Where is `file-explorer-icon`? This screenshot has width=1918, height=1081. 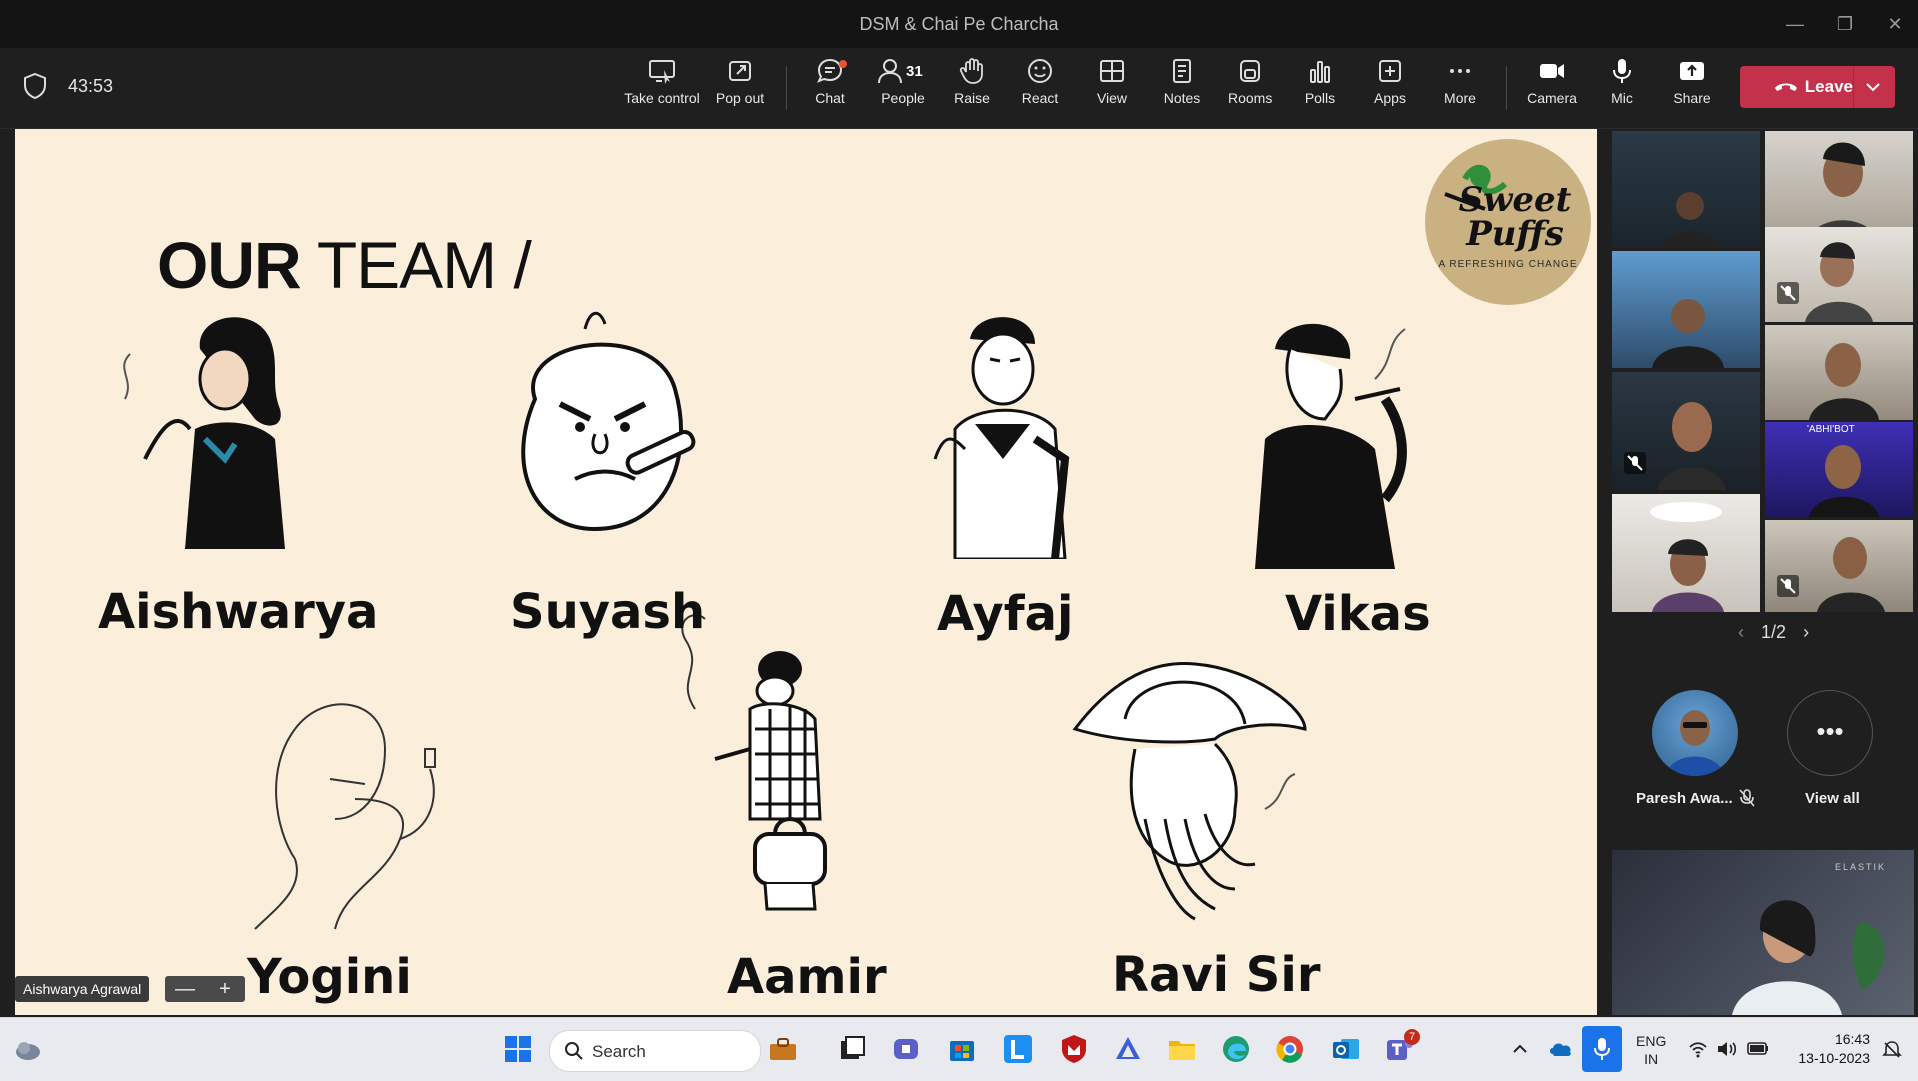
file-explorer-icon is located at coordinates (1182, 1049).